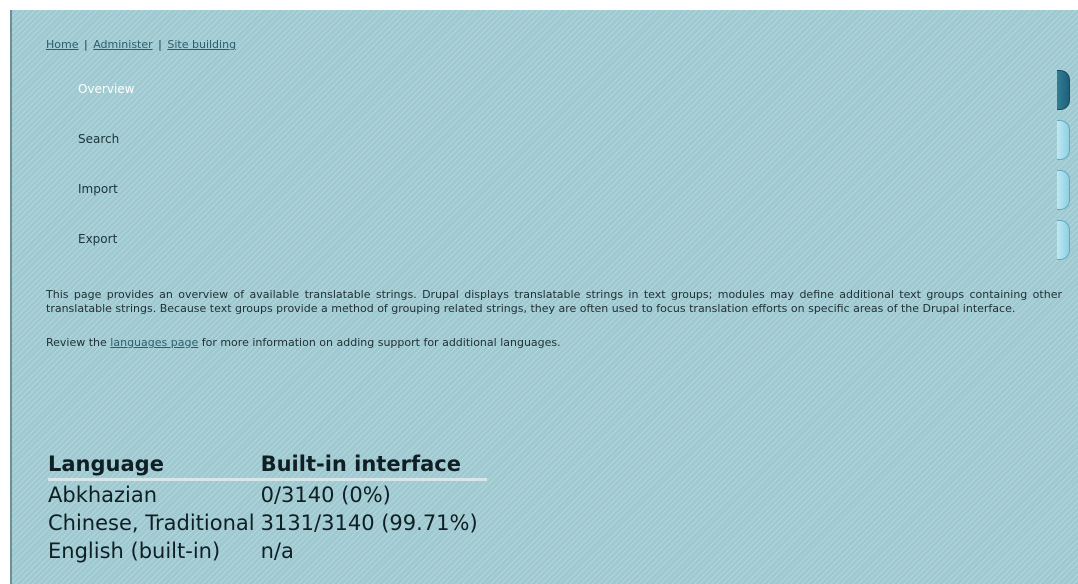 This screenshot has height=584, width=1078. I want to click on language-name: Chinese, Traditional, so click(151, 523).